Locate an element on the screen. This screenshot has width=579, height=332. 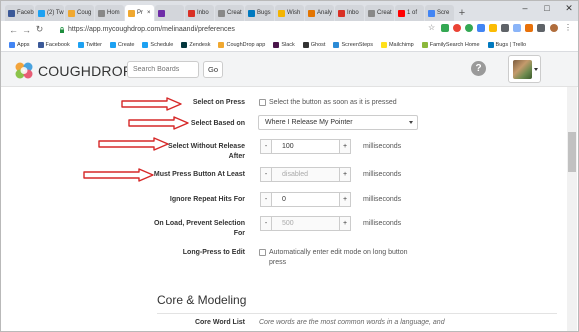
bookmark-slack: Slack is located at coordinates (284, 44).